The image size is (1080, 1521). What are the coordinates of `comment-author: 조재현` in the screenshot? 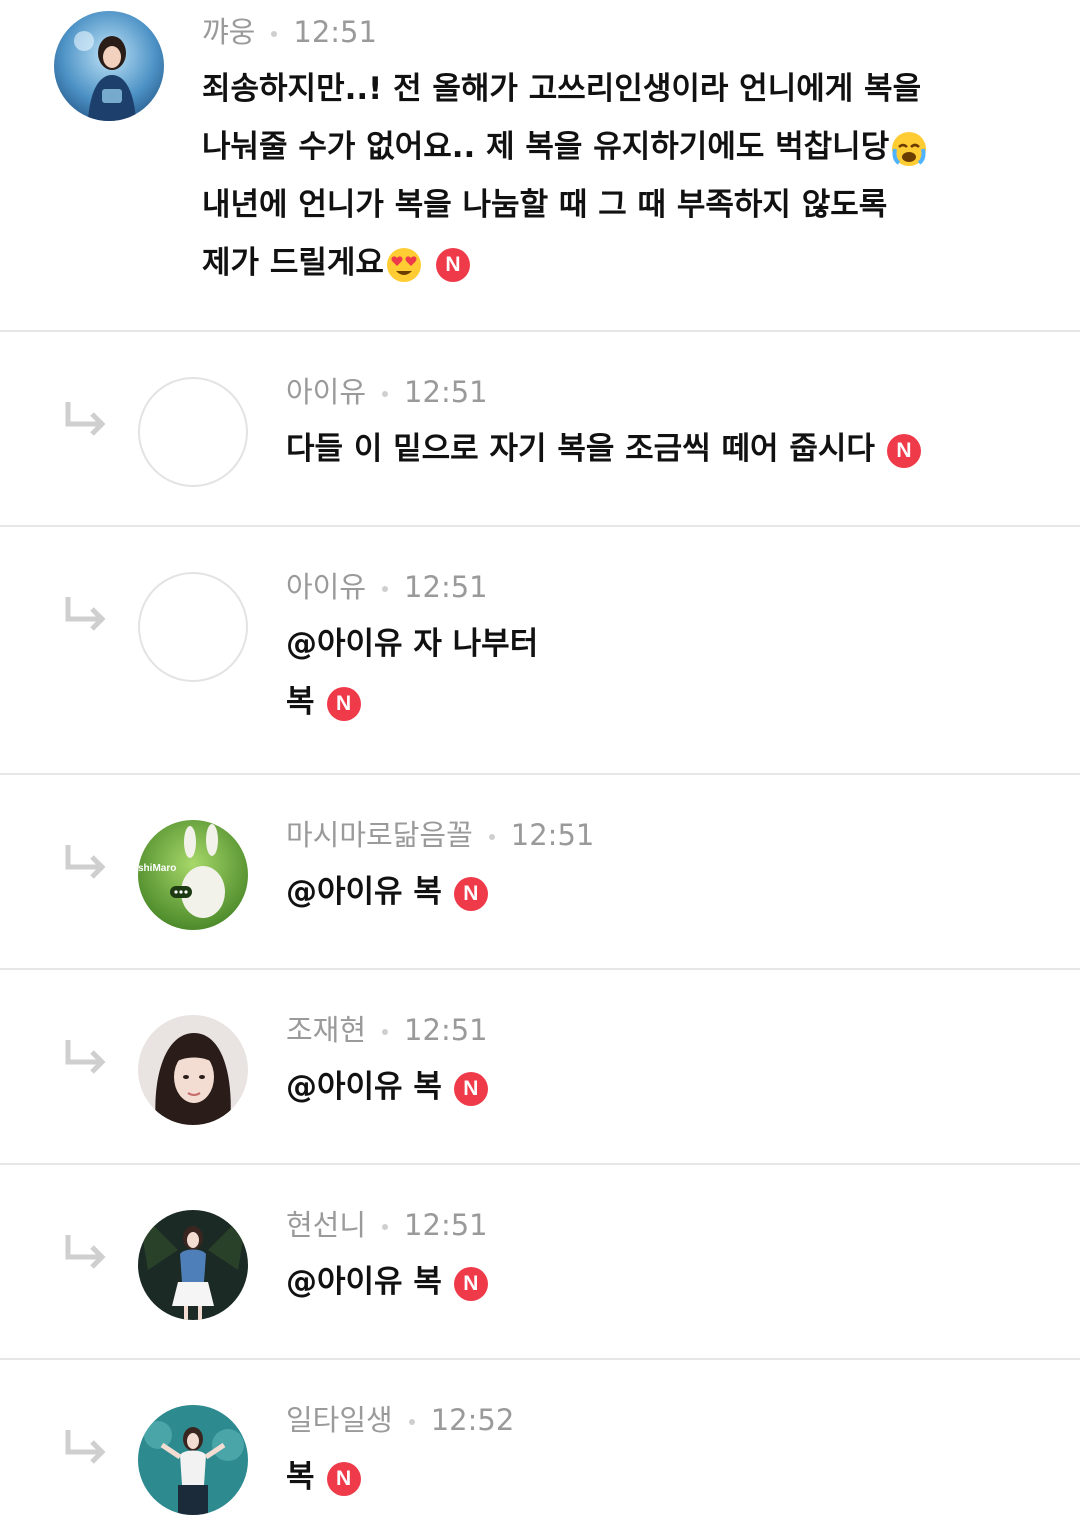 It's located at (326, 1030).